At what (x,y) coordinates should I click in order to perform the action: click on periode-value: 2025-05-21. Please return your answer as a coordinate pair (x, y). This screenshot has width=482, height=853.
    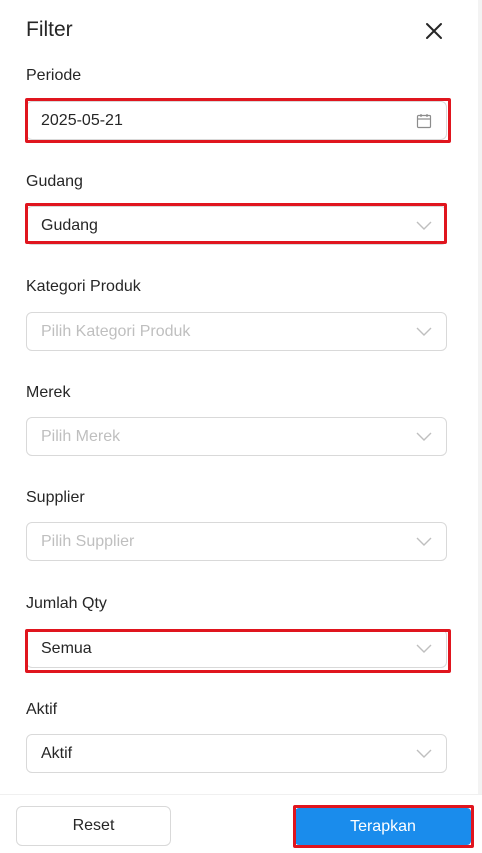
    Looking at the image, I should click on (82, 120).